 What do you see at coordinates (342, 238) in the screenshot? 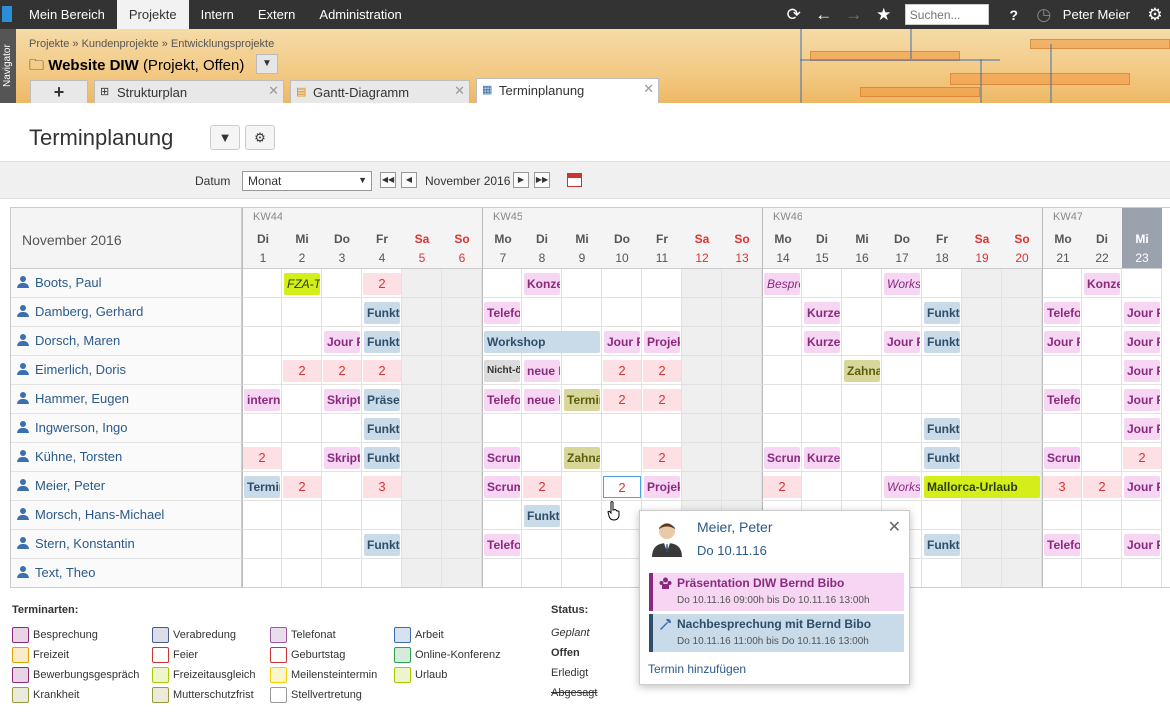
I see `day-header: Do 3` at bounding box center [342, 238].